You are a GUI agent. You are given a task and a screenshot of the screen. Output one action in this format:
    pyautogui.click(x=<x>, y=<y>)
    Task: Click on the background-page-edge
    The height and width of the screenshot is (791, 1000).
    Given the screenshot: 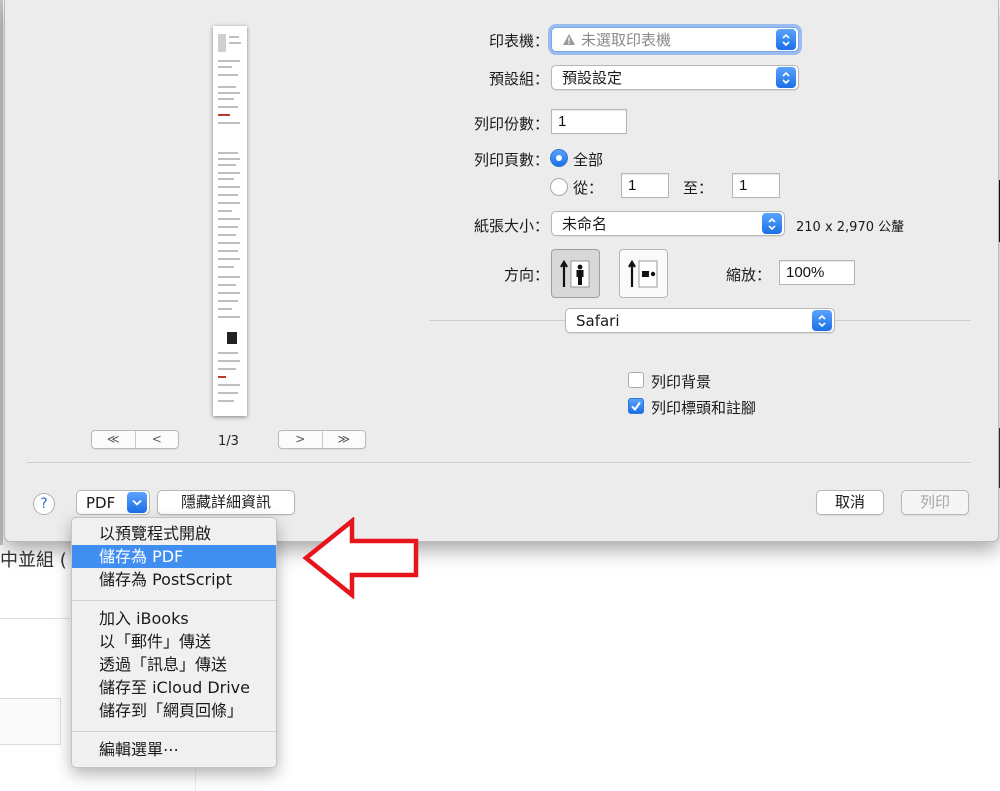 What is the action you would take?
    pyautogui.click(x=1, y=272)
    